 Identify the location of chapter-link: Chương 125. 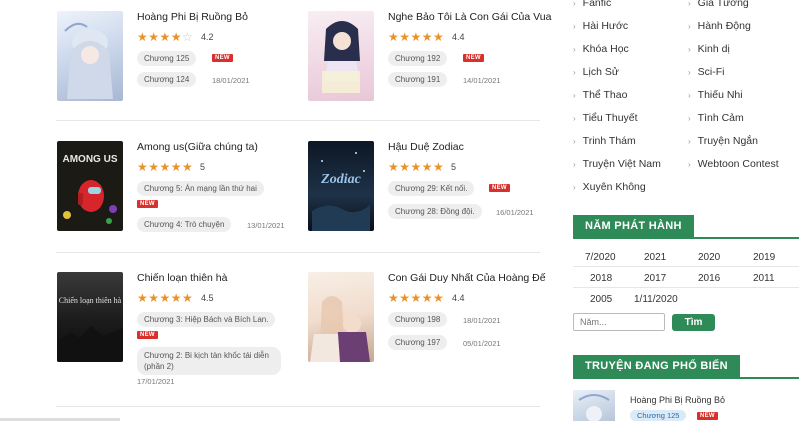
(167, 58).